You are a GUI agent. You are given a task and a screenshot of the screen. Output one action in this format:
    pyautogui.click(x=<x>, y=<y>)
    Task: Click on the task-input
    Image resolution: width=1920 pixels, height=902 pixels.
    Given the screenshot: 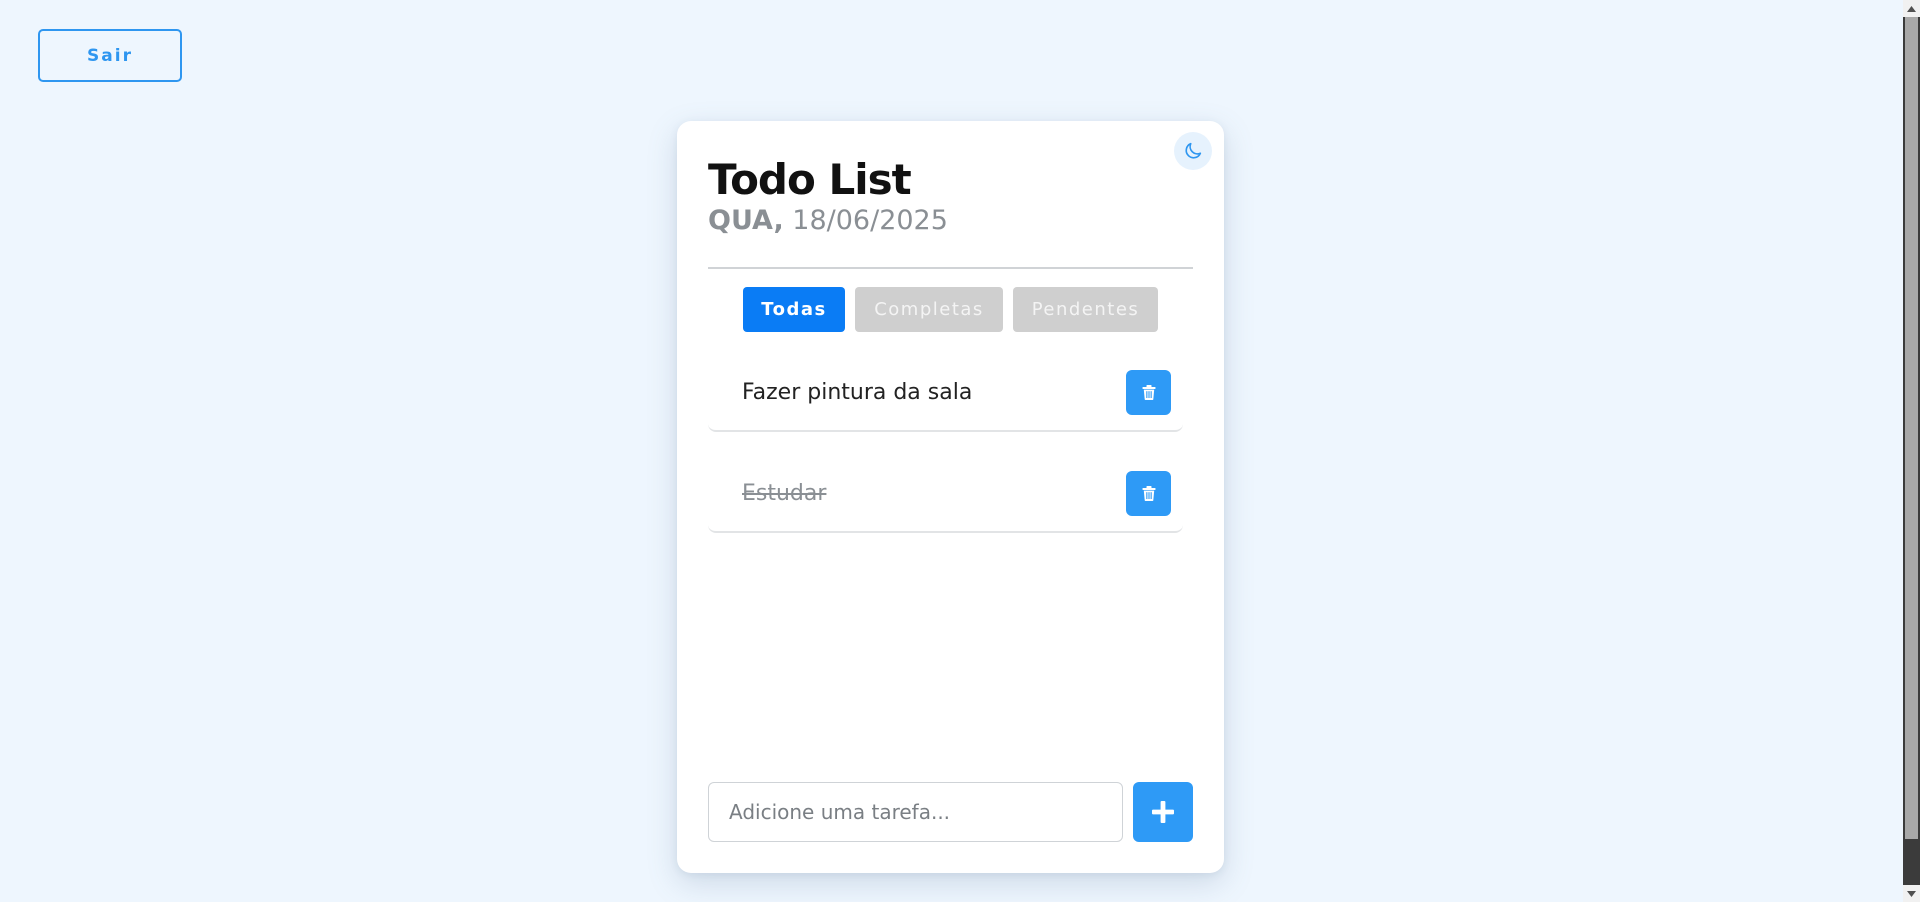 What is the action you would take?
    pyautogui.click(x=915, y=812)
    